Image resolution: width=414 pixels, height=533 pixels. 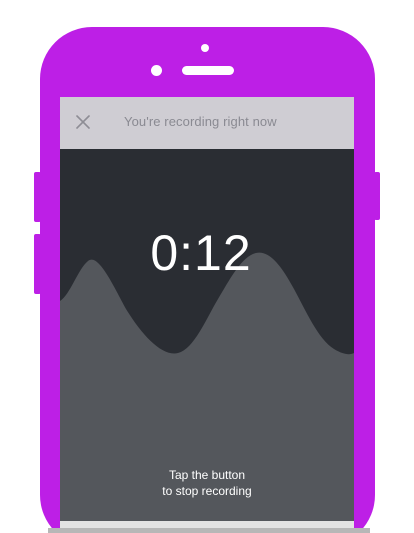 I want to click on front-camera, so click(x=156, y=70).